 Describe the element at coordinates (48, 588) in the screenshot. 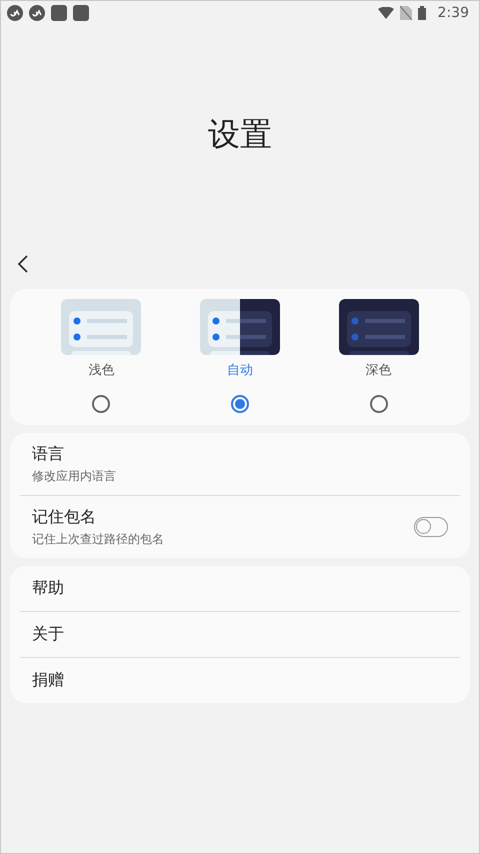

I see `menu-item: 帮助` at that location.